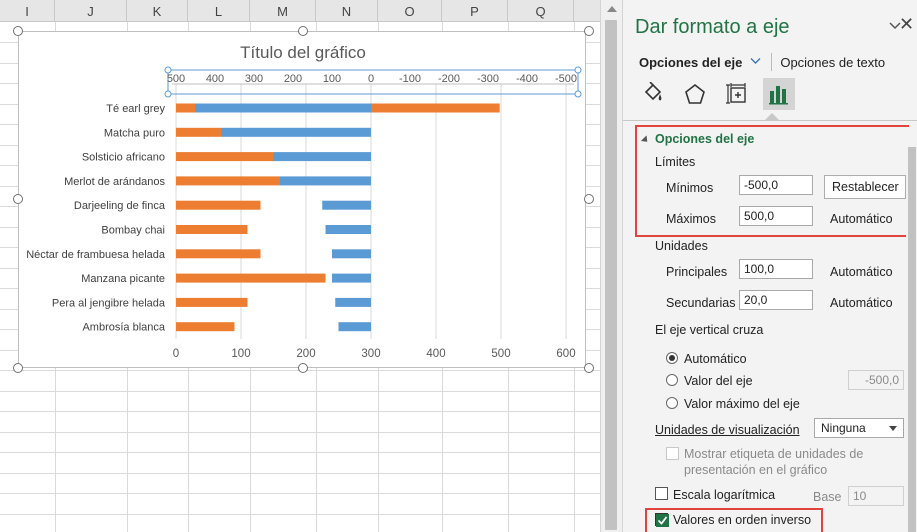 This screenshot has height=532, width=917. What do you see at coordinates (716, 95) in the screenshot?
I see `pane-icon-row` at bounding box center [716, 95].